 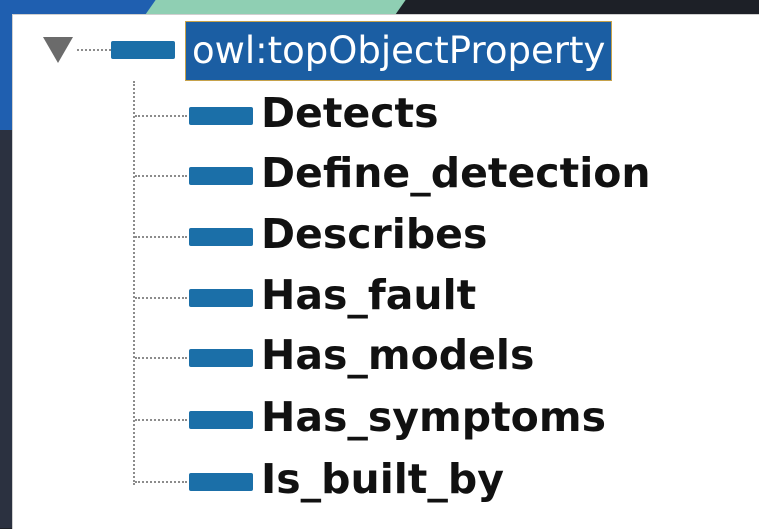 What do you see at coordinates (456, 173) in the screenshot?
I see `property-label-define-detection: Define_detection` at bounding box center [456, 173].